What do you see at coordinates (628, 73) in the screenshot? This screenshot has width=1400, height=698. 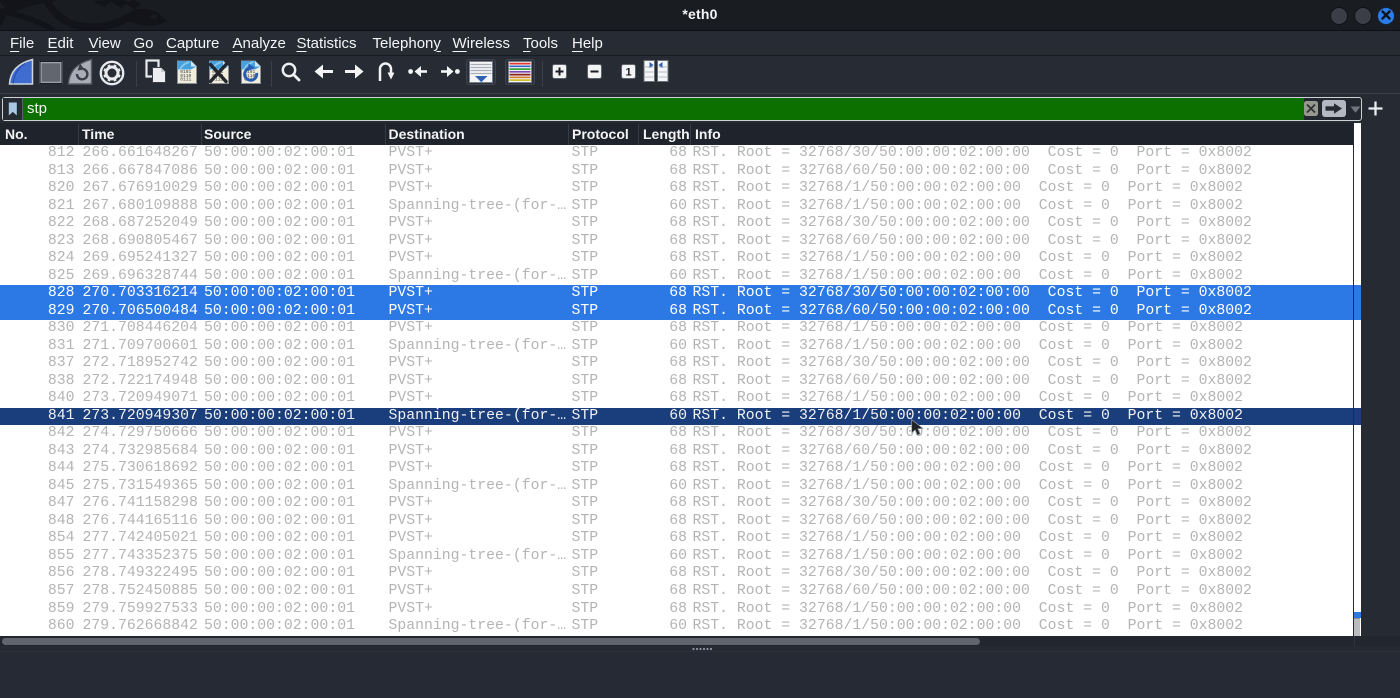 I see `svg-text: 1` at bounding box center [628, 73].